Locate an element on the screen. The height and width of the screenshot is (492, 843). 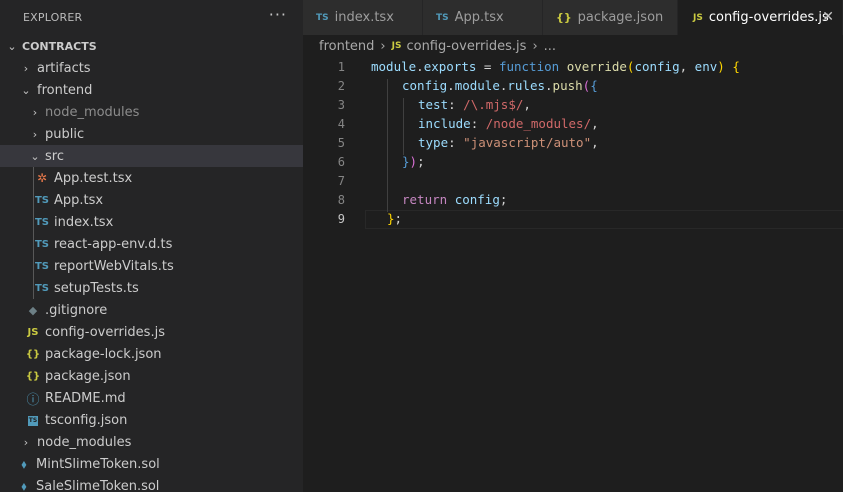
code-line-4: include: /node_modules/, is located at coordinates (508, 123).